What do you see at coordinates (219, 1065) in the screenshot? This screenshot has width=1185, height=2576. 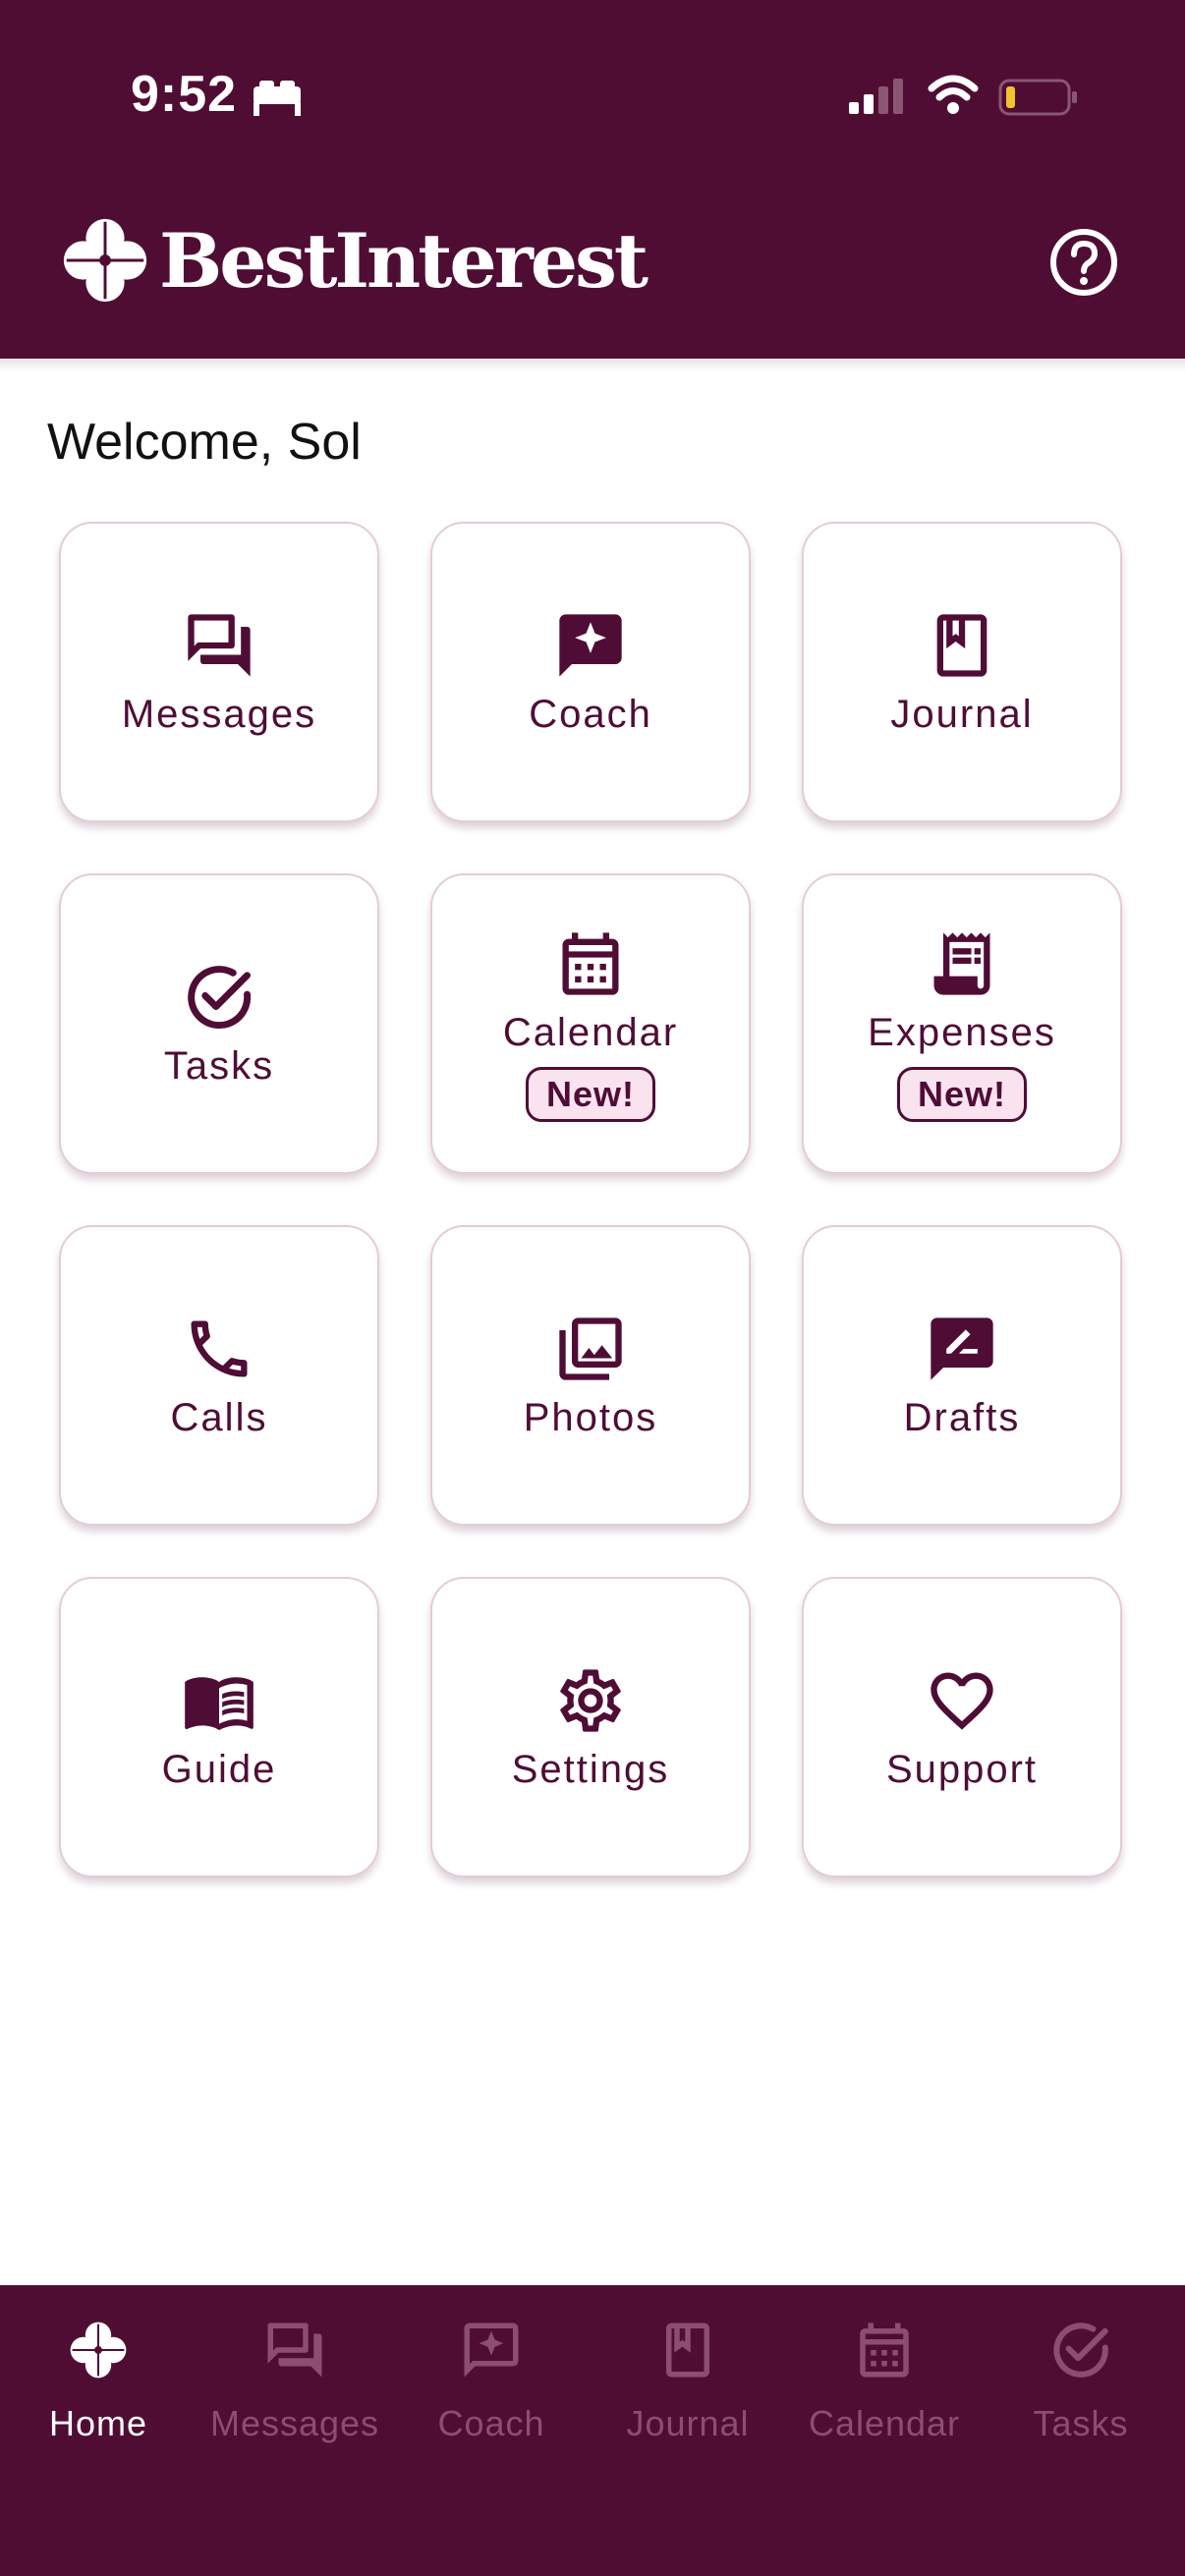 I see `tile-label: Tasks` at bounding box center [219, 1065].